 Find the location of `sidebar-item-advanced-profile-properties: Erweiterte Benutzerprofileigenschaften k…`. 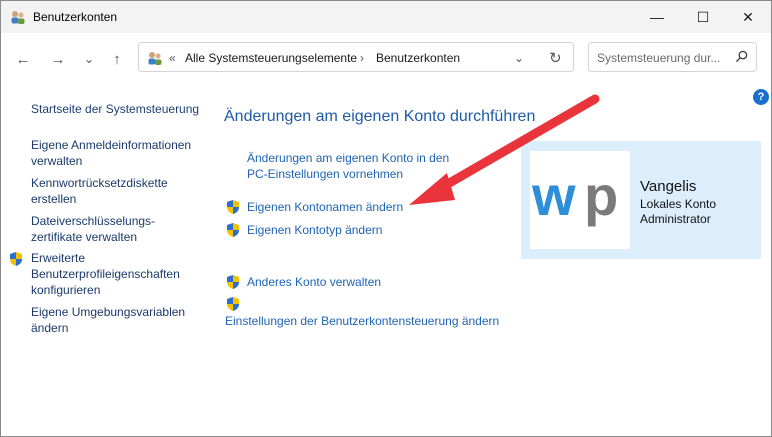

sidebar-item-advanced-profile-properties: Erweiterte Benutzerprofileigenschaften k… is located at coordinates (105, 274).